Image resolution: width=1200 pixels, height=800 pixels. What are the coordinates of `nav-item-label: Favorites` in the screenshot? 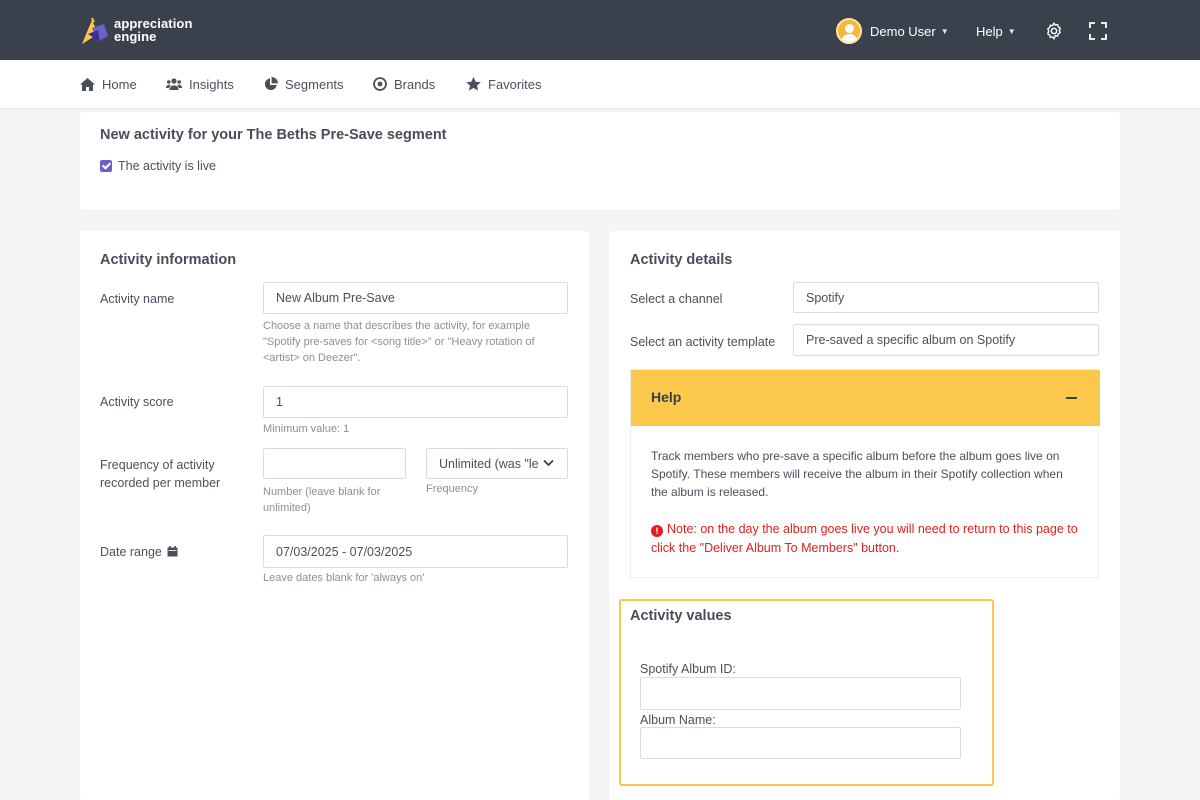 It's located at (515, 84).